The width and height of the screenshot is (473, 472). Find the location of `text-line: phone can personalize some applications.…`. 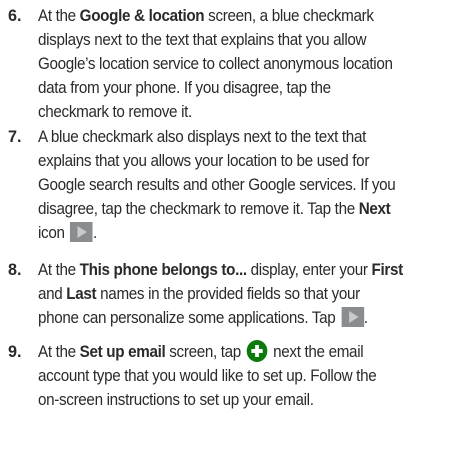

text-line: phone can personalize some applications.… is located at coordinates (203, 317).